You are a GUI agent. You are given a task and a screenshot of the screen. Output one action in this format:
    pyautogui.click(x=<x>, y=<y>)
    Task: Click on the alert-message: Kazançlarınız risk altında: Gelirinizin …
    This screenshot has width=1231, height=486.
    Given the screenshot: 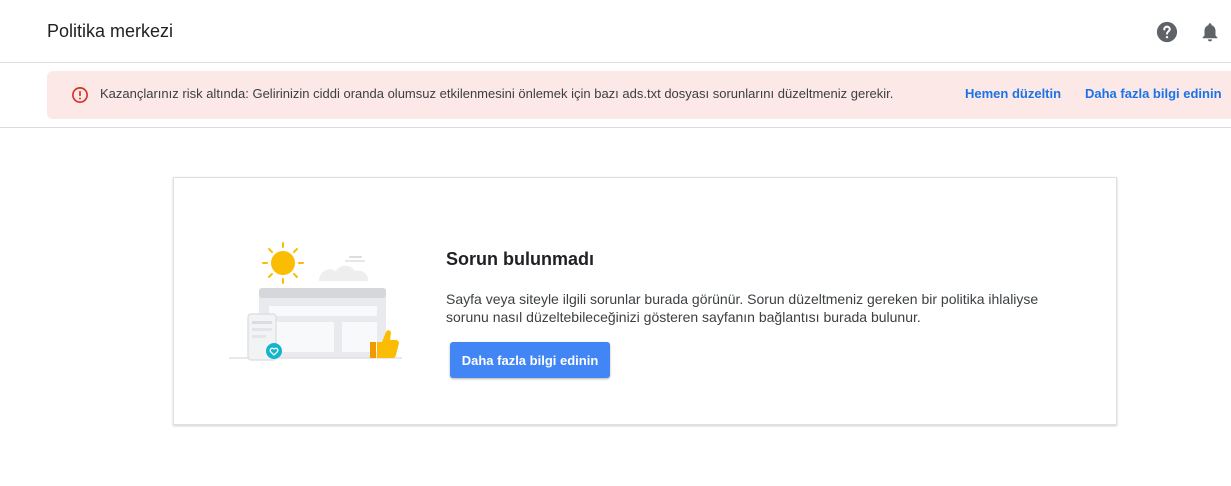 What is the action you would take?
    pyautogui.click(x=497, y=93)
    